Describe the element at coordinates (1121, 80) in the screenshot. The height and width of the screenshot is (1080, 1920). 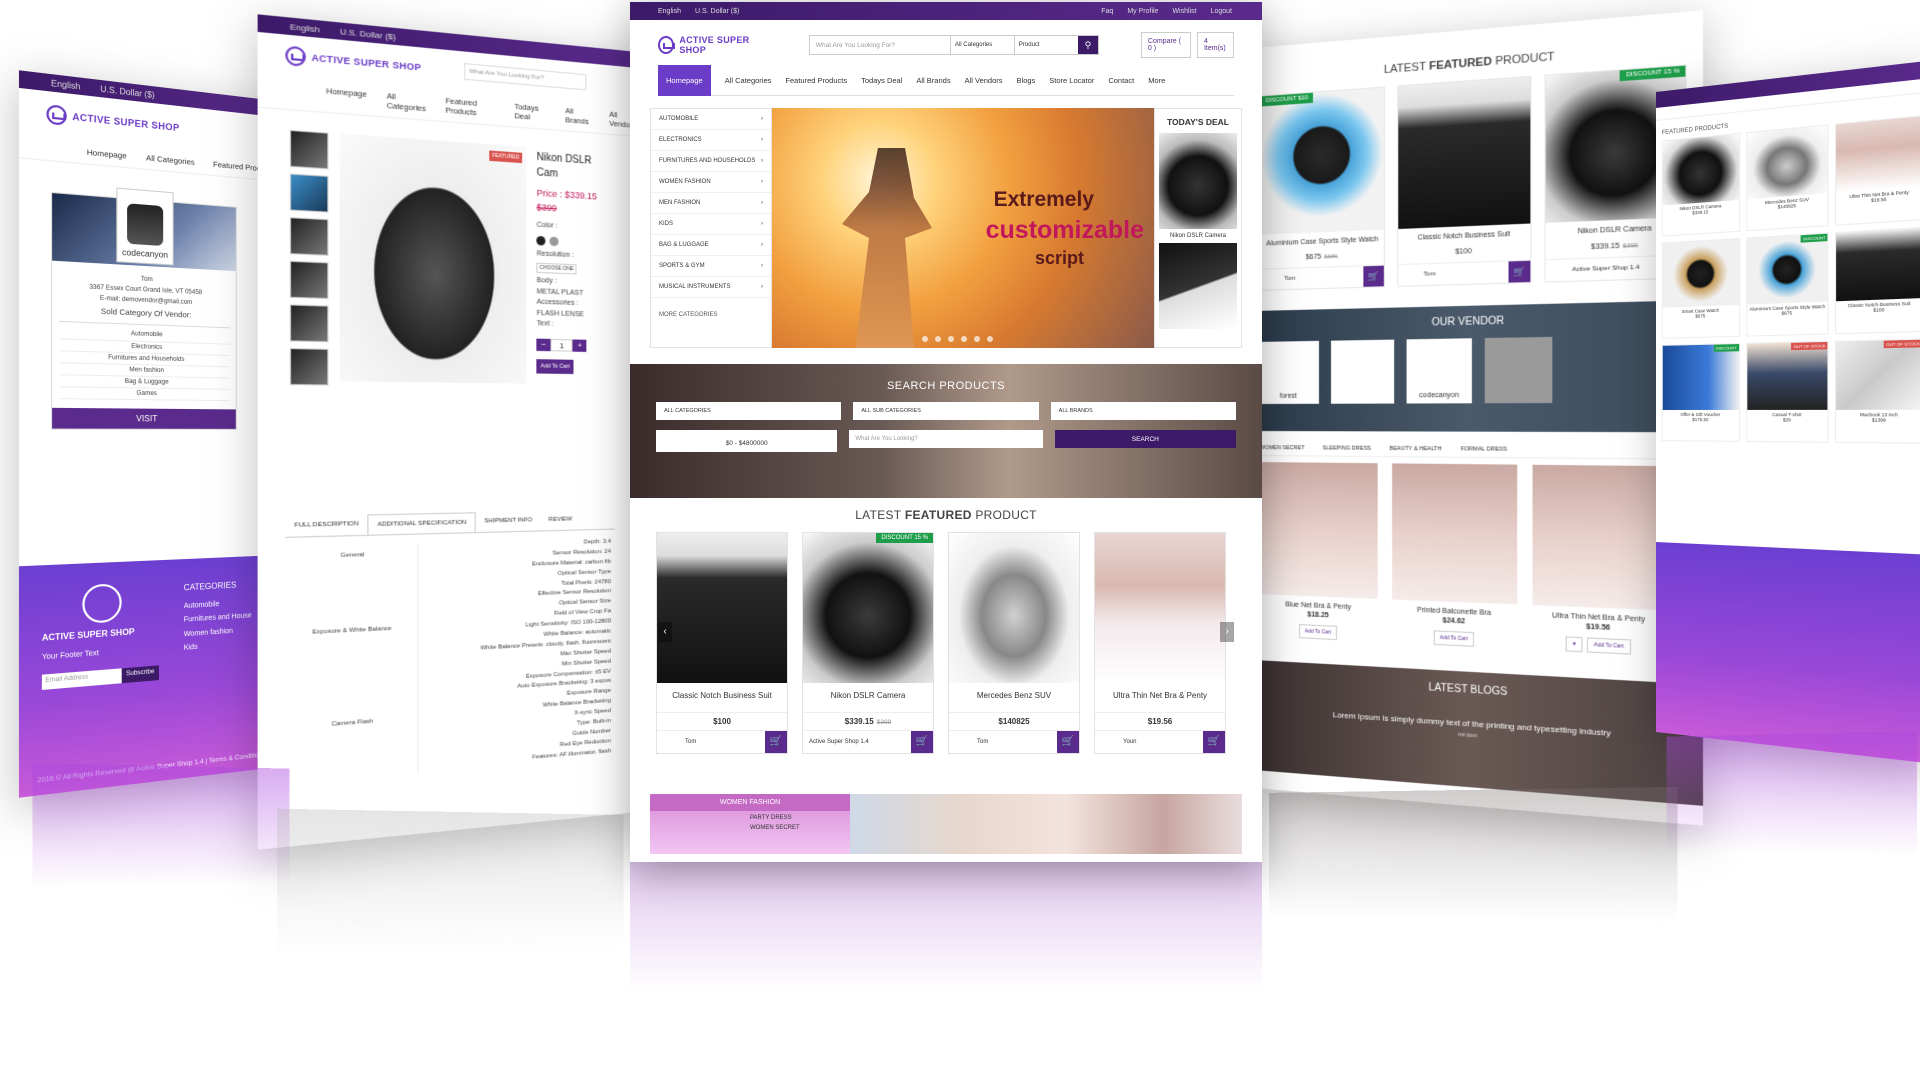
I see `nav-contact: Contact` at that location.